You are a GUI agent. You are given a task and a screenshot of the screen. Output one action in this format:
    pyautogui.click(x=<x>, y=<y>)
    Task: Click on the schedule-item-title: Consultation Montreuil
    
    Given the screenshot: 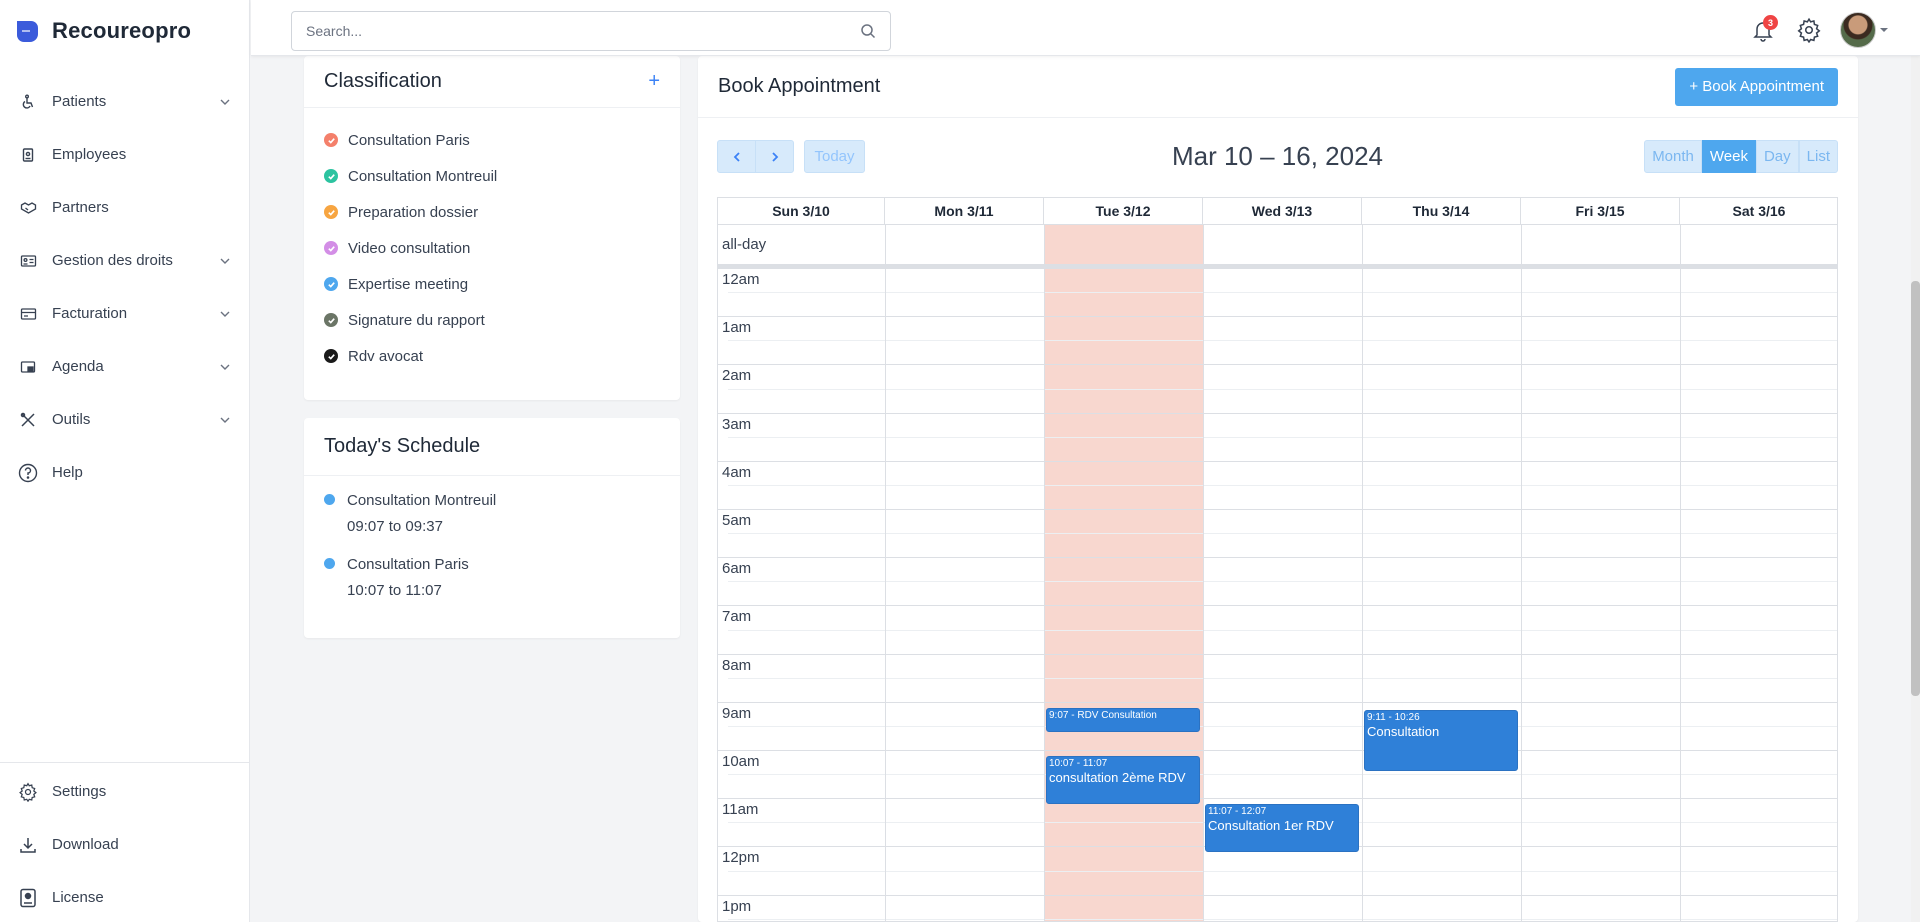 What is the action you would take?
    pyautogui.click(x=422, y=500)
    